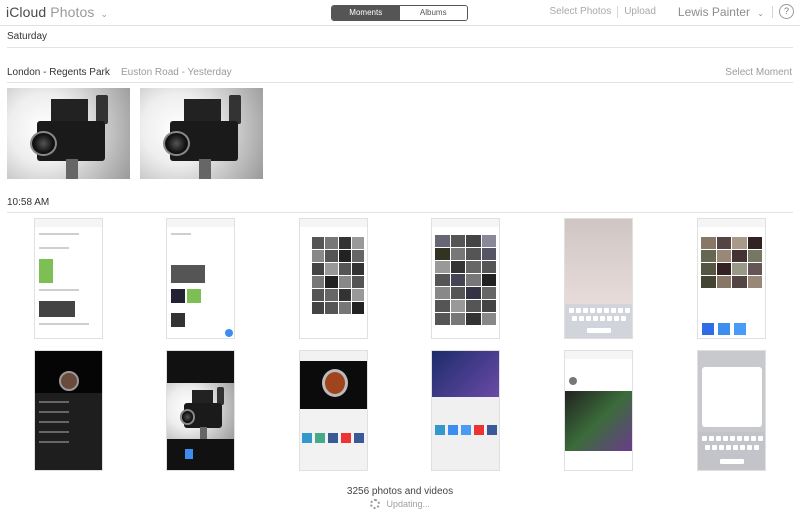  Describe the element at coordinates (713, 11) in the screenshot. I see `user-name: Lewis Painter` at that location.